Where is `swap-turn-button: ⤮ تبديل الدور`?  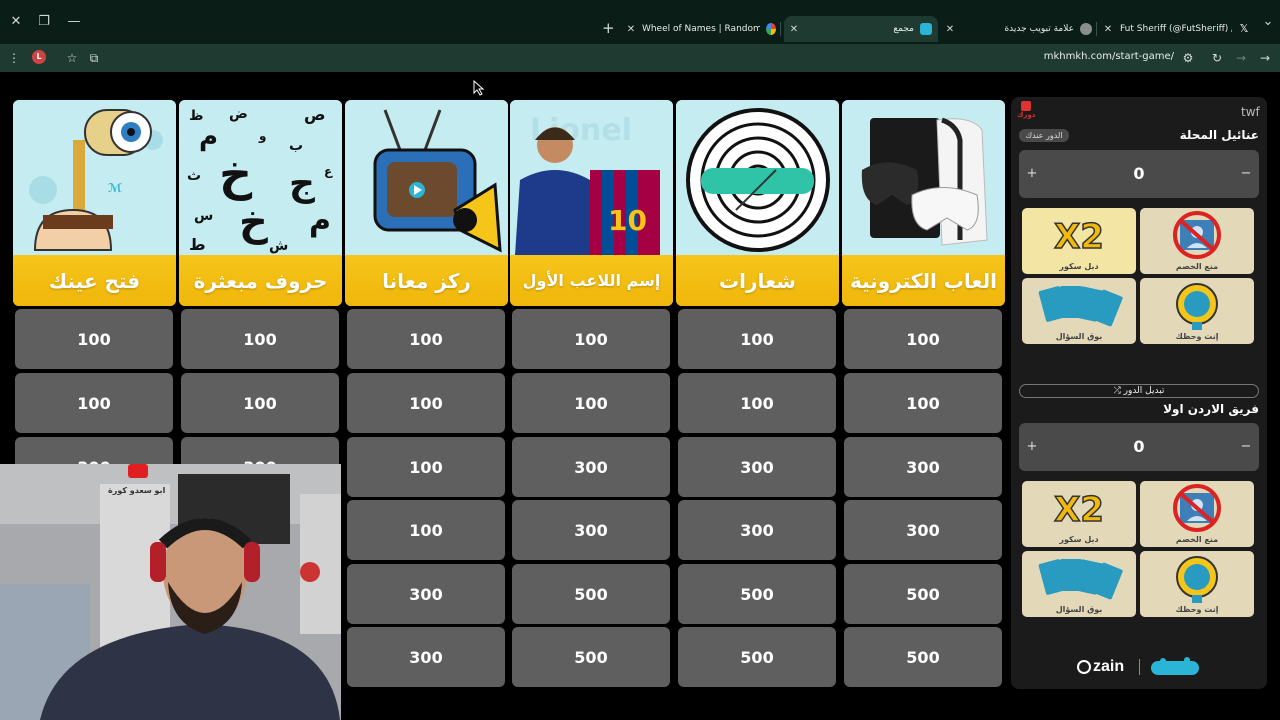
swap-turn-button: ⤮ تبديل الدور is located at coordinates (1139, 391).